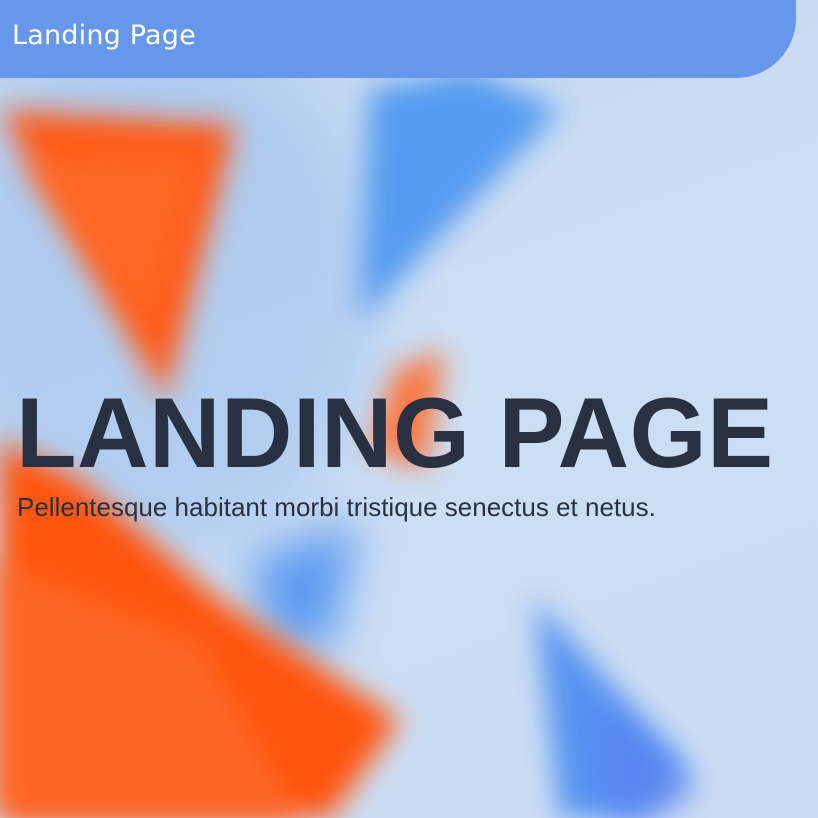 The width and height of the screenshot is (818, 818). What do you see at coordinates (395, 432) in the screenshot?
I see `hero-title: LANDING PAGE` at bounding box center [395, 432].